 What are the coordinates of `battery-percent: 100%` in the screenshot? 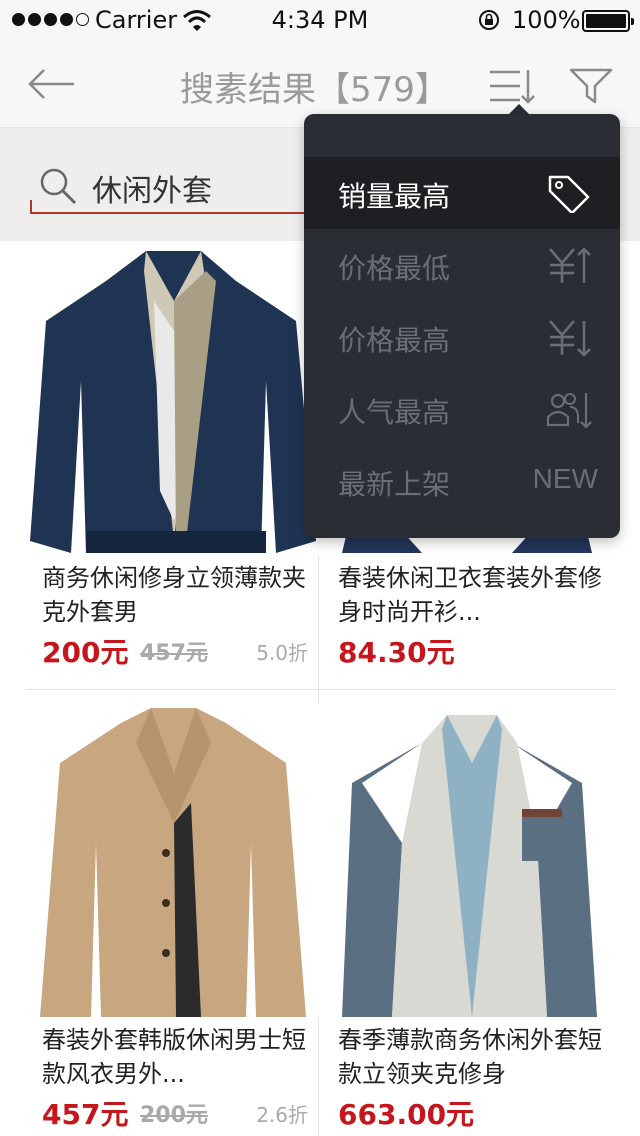 It's located at (546, 20).